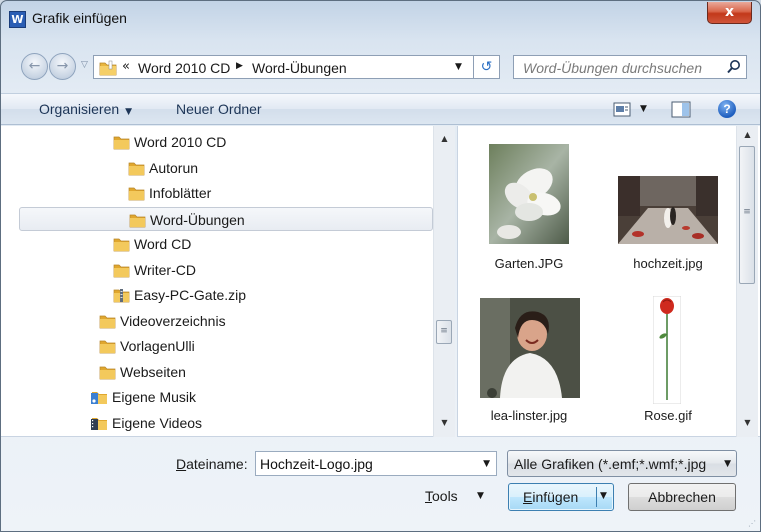 The height and width of the screenshot is (532, 761). I want to click on tree-item: Word 2010 CD, so click(217, 142).